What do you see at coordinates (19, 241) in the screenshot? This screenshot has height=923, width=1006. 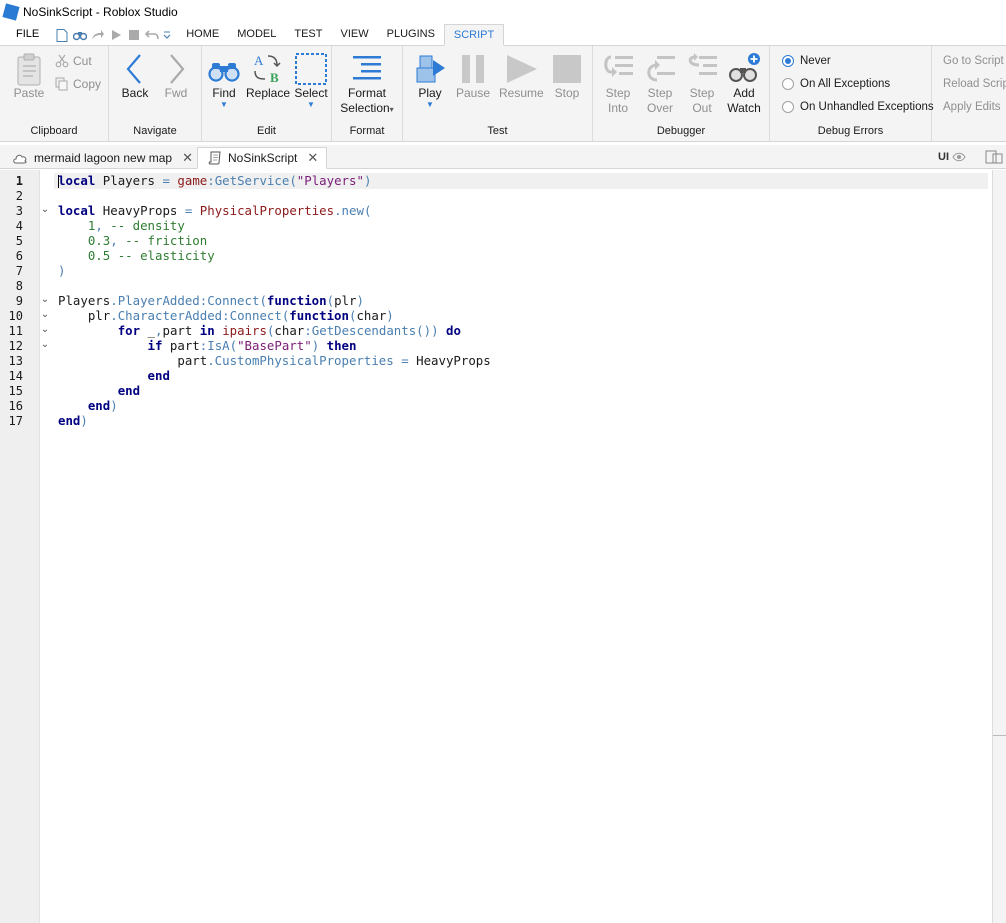 I see `line-number: 5` at bounding box center [19, 241].